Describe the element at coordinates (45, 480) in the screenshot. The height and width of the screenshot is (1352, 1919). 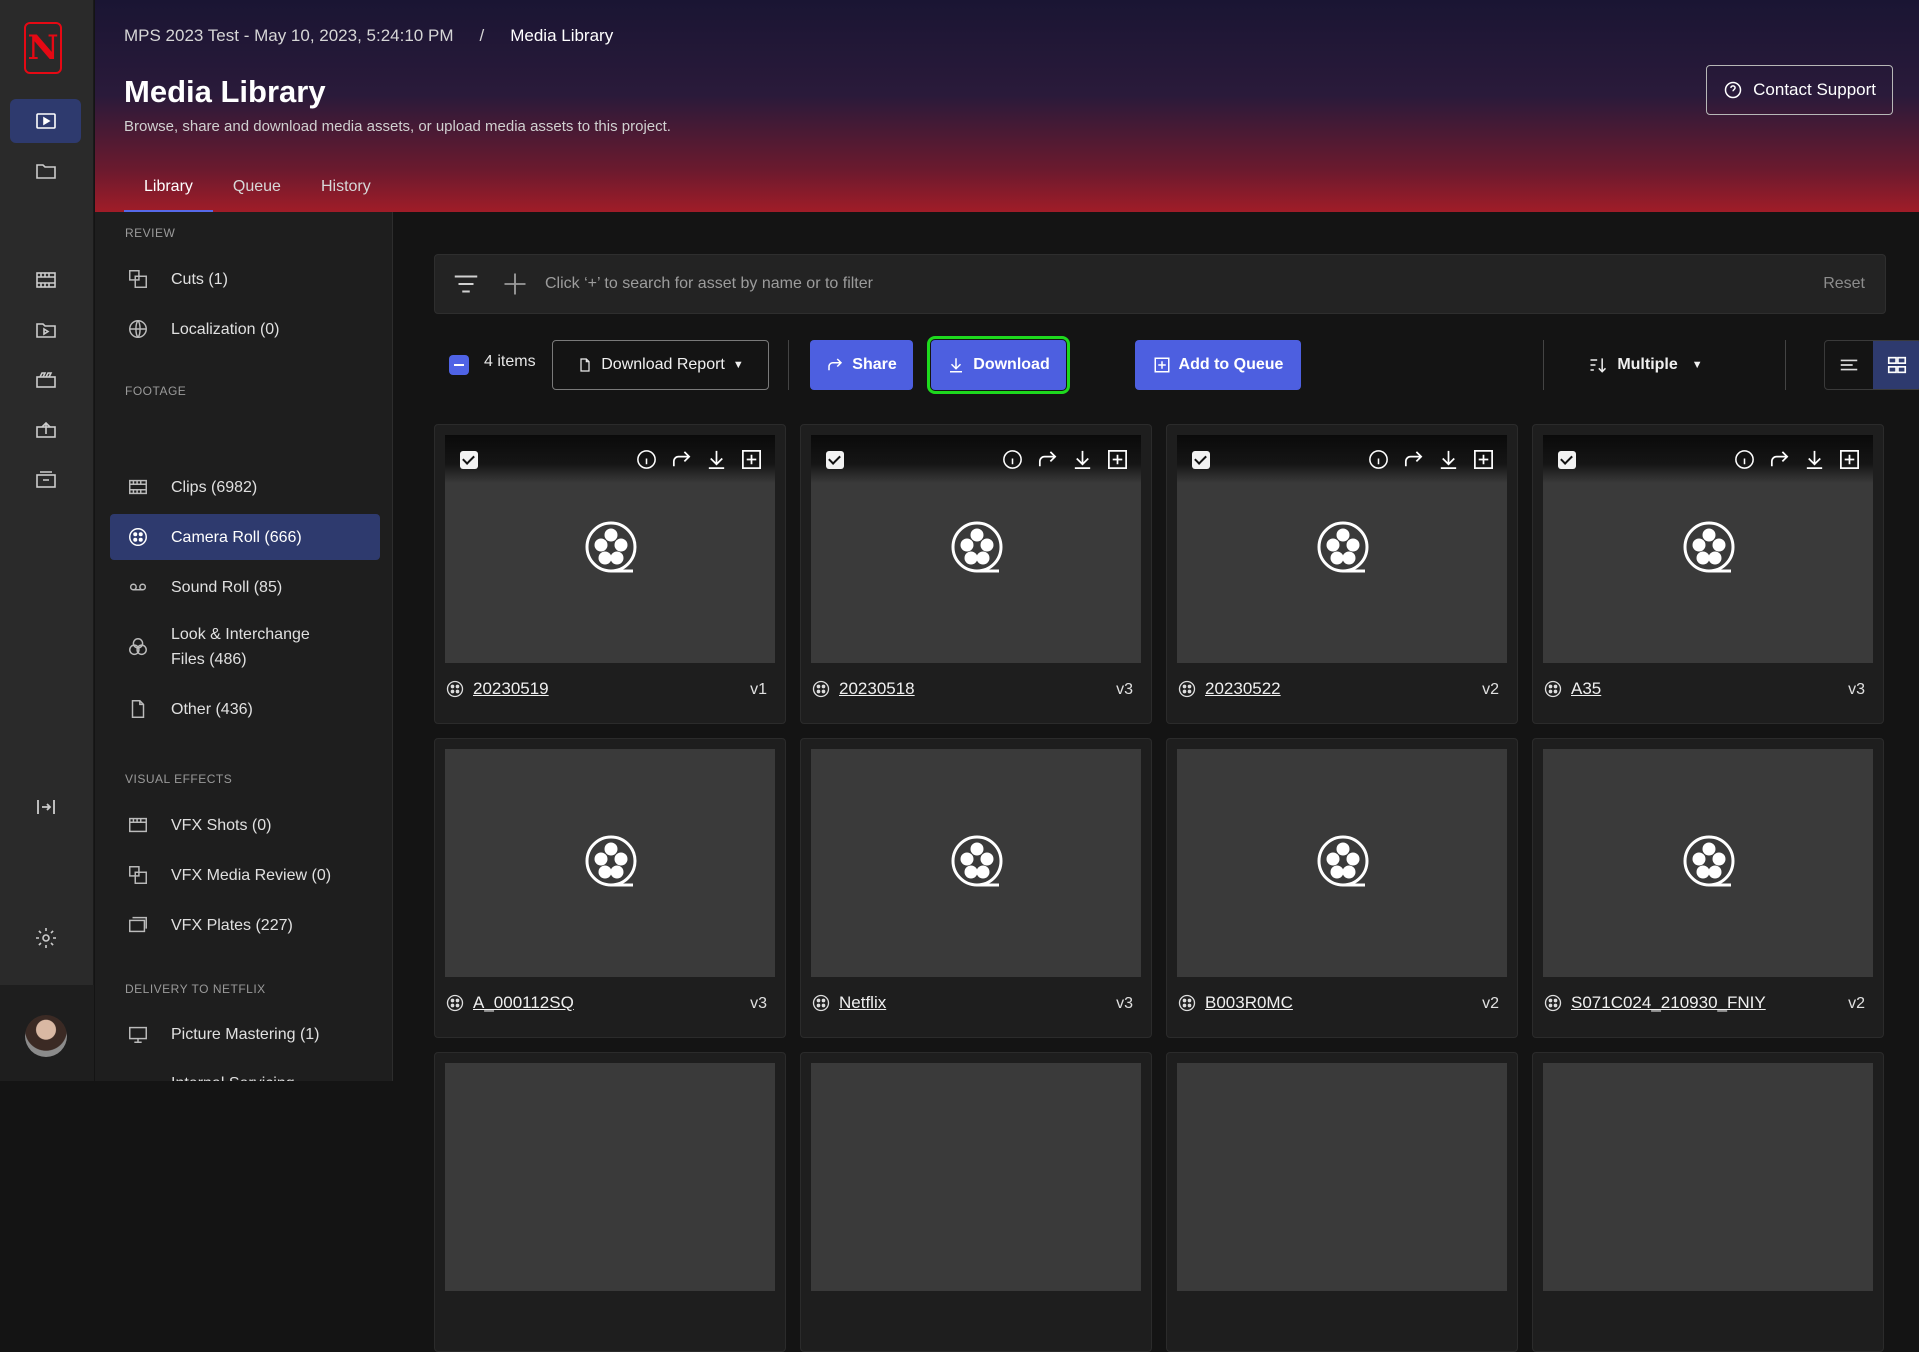
I see `delivery-icon` at that location.